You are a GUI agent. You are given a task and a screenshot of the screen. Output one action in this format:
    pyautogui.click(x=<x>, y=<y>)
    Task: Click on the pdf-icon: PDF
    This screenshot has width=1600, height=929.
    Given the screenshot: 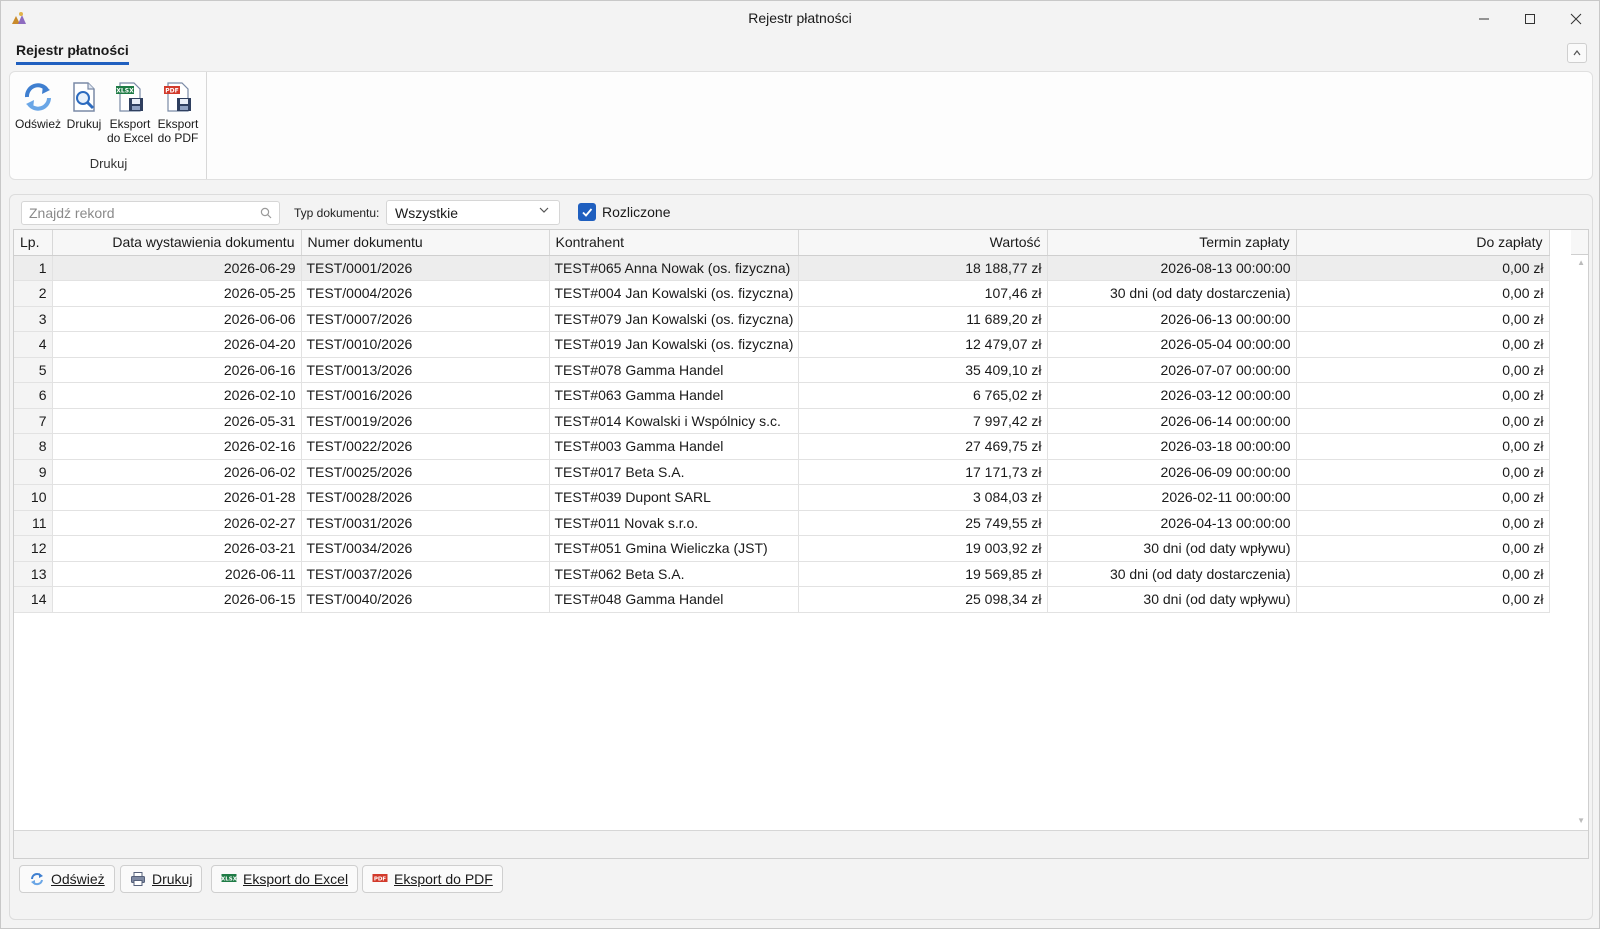 What is the action you would take?
    pyautogui.click(x=380, y=878)
    